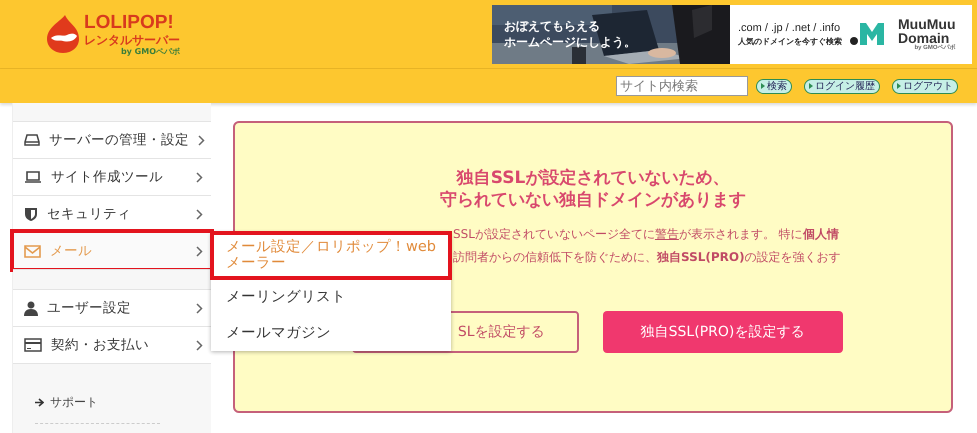  I want to click on banner-headline: おぼえてもらえる, so click(552, 26).